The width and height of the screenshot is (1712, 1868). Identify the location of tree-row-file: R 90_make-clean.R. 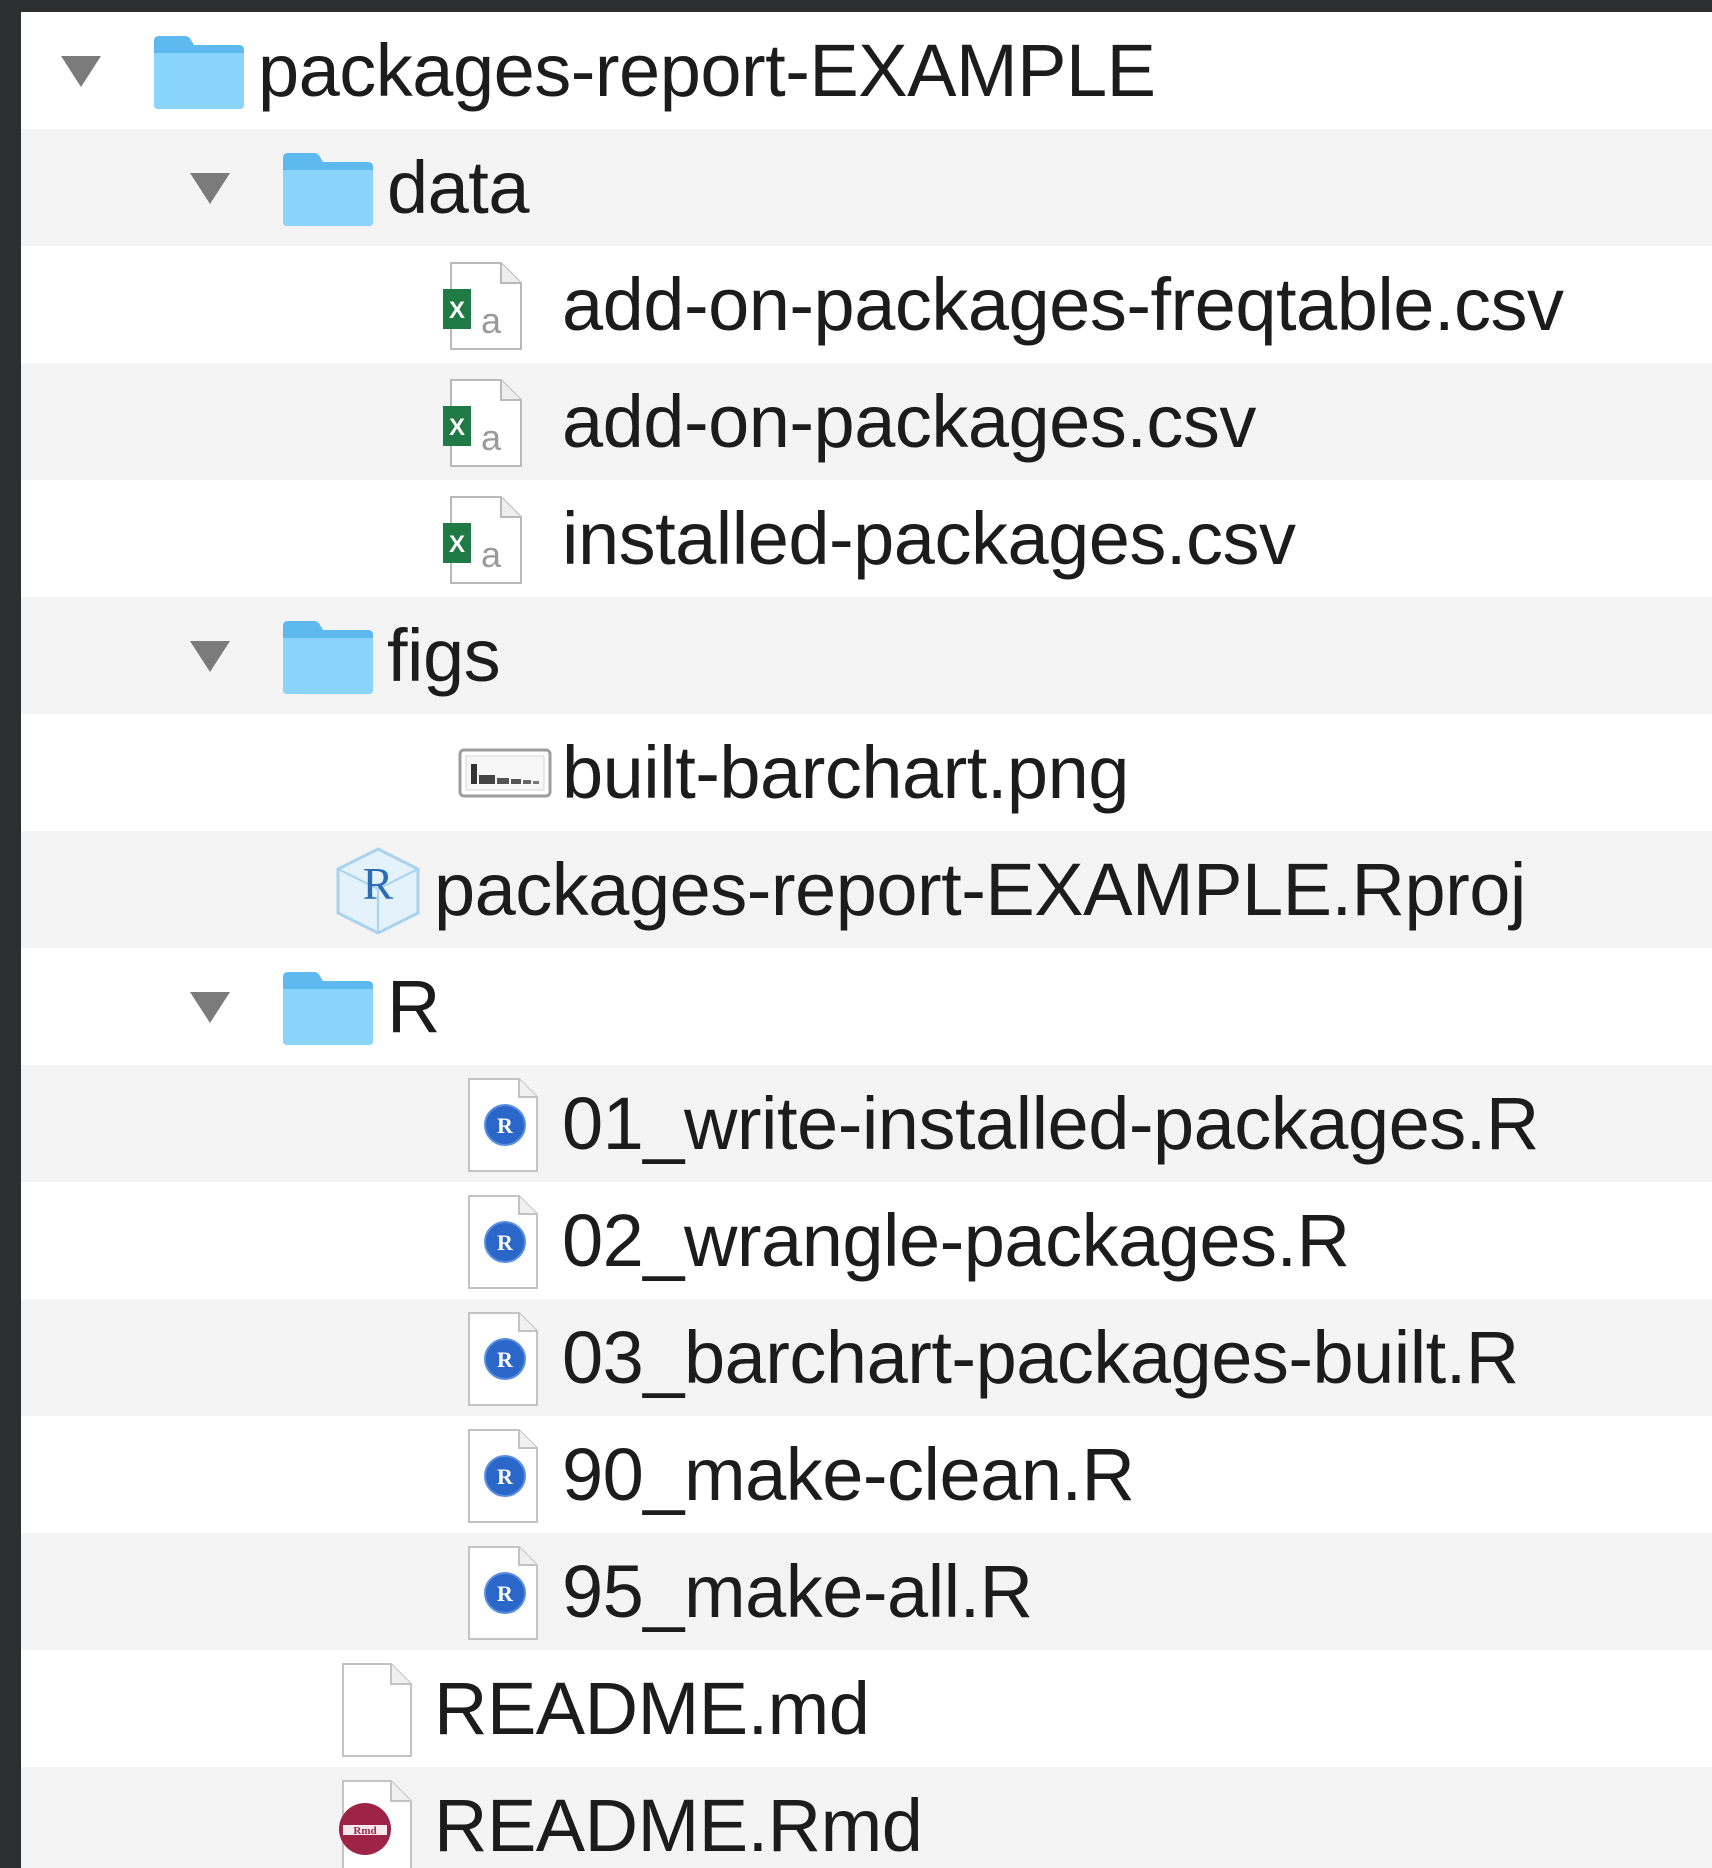
(866, 1474).